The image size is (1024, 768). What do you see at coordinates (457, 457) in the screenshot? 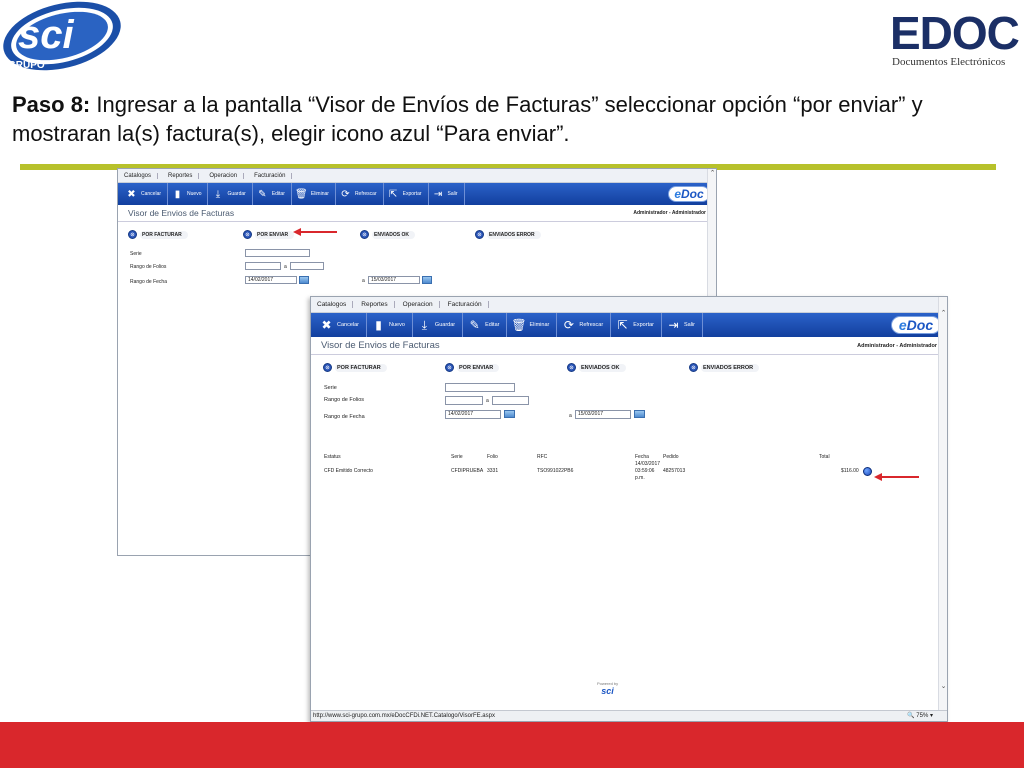
I see `col-header-serie: Serie` at bounding box center [457, 457].